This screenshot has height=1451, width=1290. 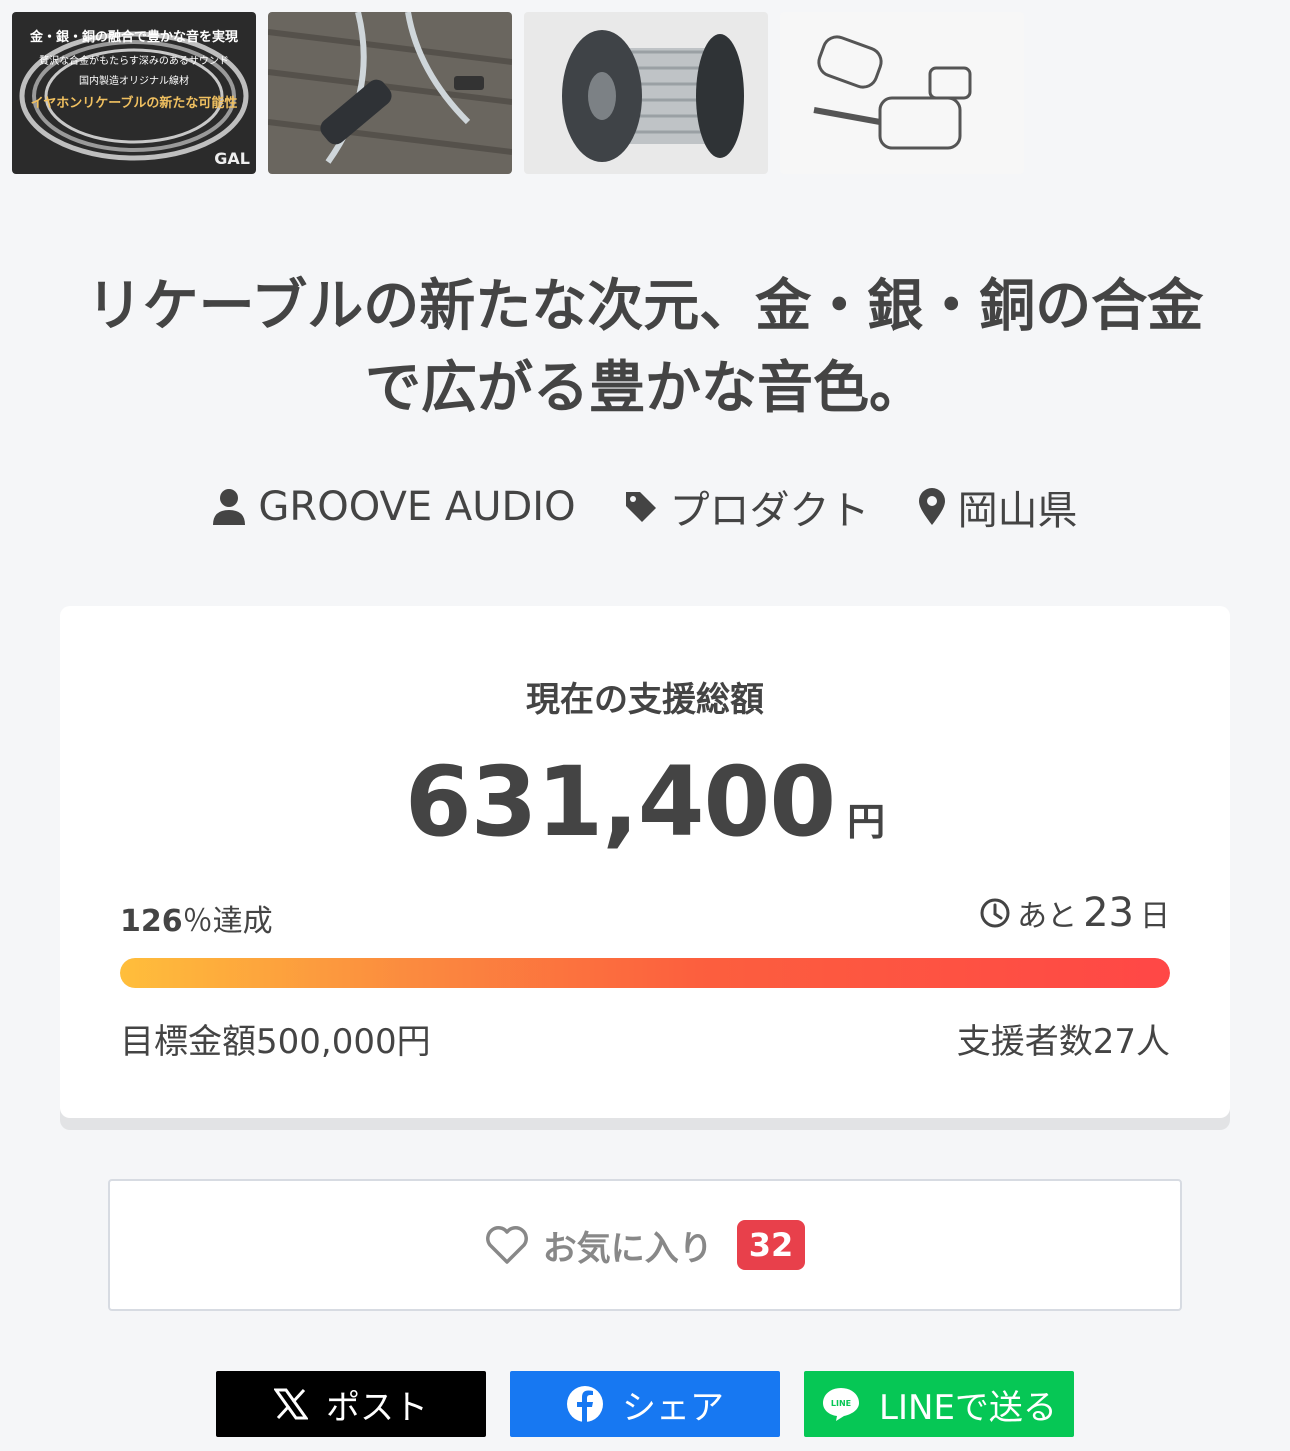 I want to click on clock-icon, so click(x=995, y=913).